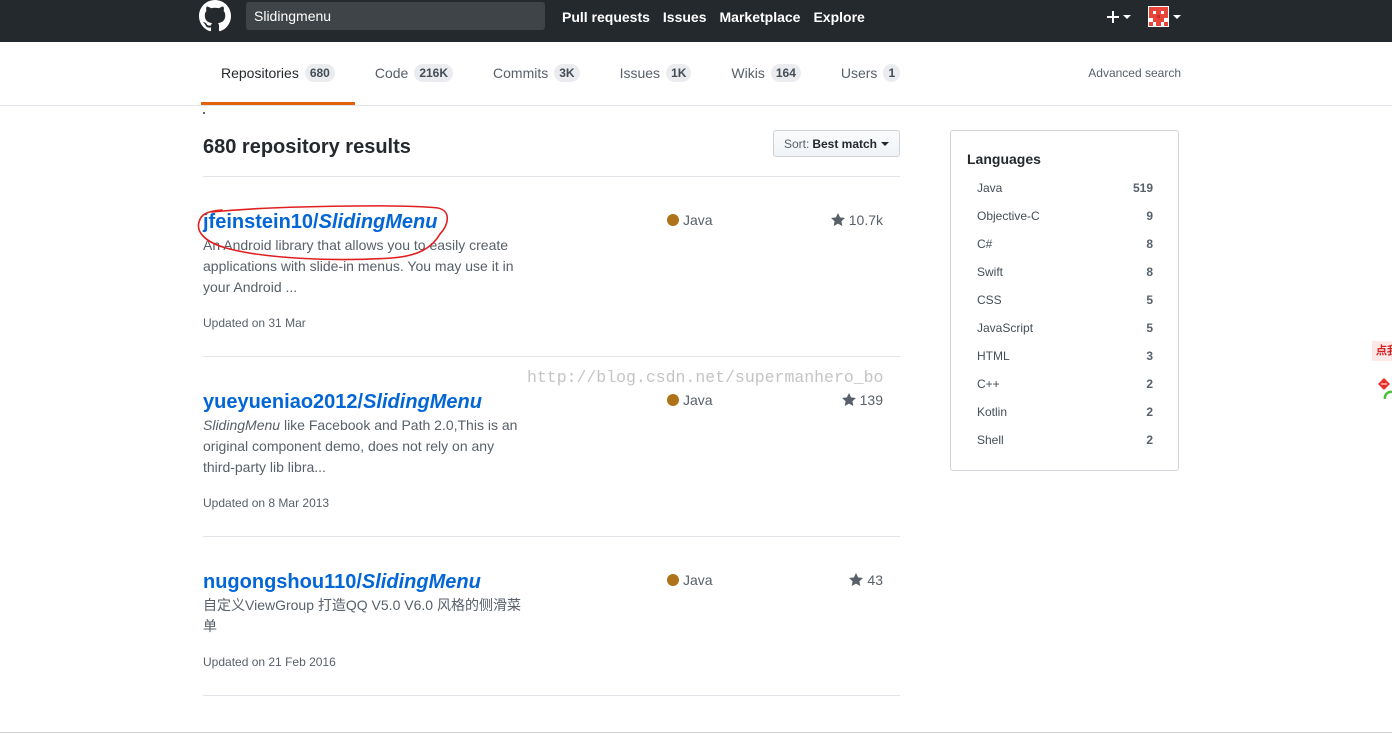 The width and height of the screenshot is (1392, 735). Describe the element at coordinates (1004, 159) in the screenshot. I see `languages-heading: Languages` at that location.